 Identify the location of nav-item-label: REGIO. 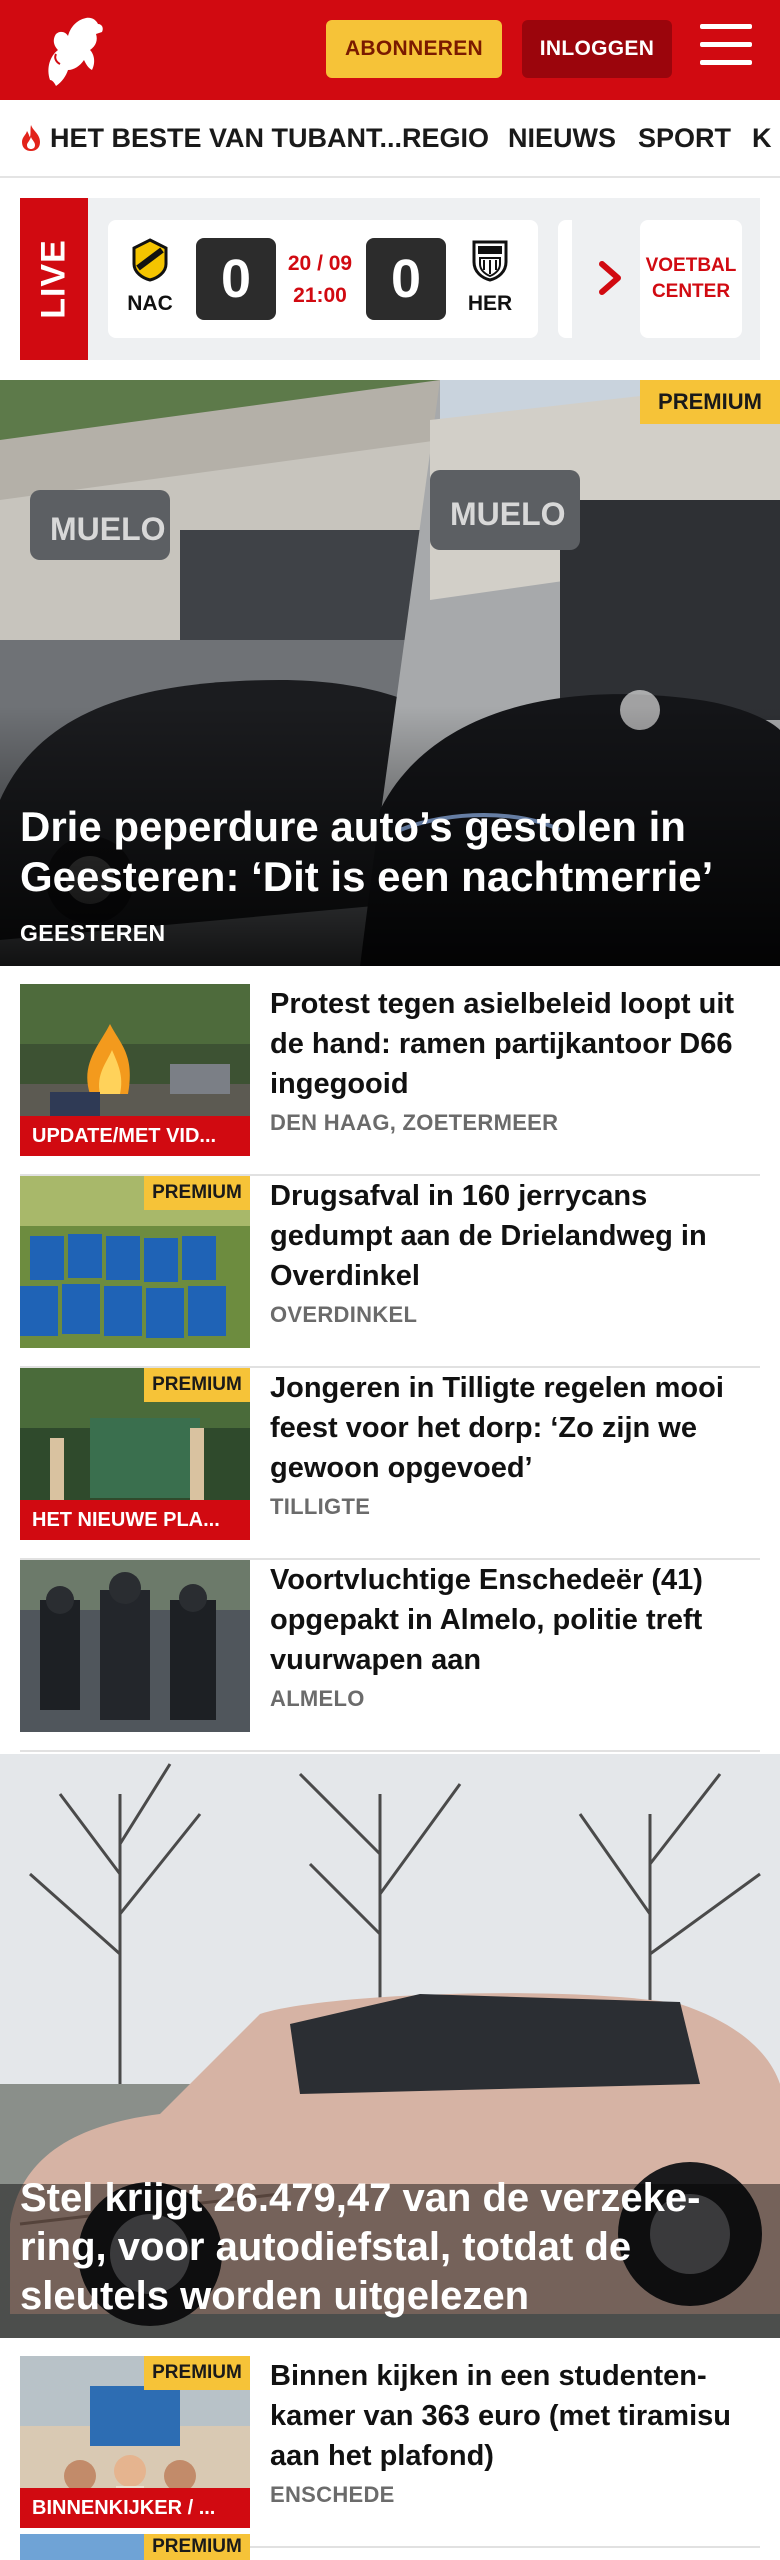
(446, 137).